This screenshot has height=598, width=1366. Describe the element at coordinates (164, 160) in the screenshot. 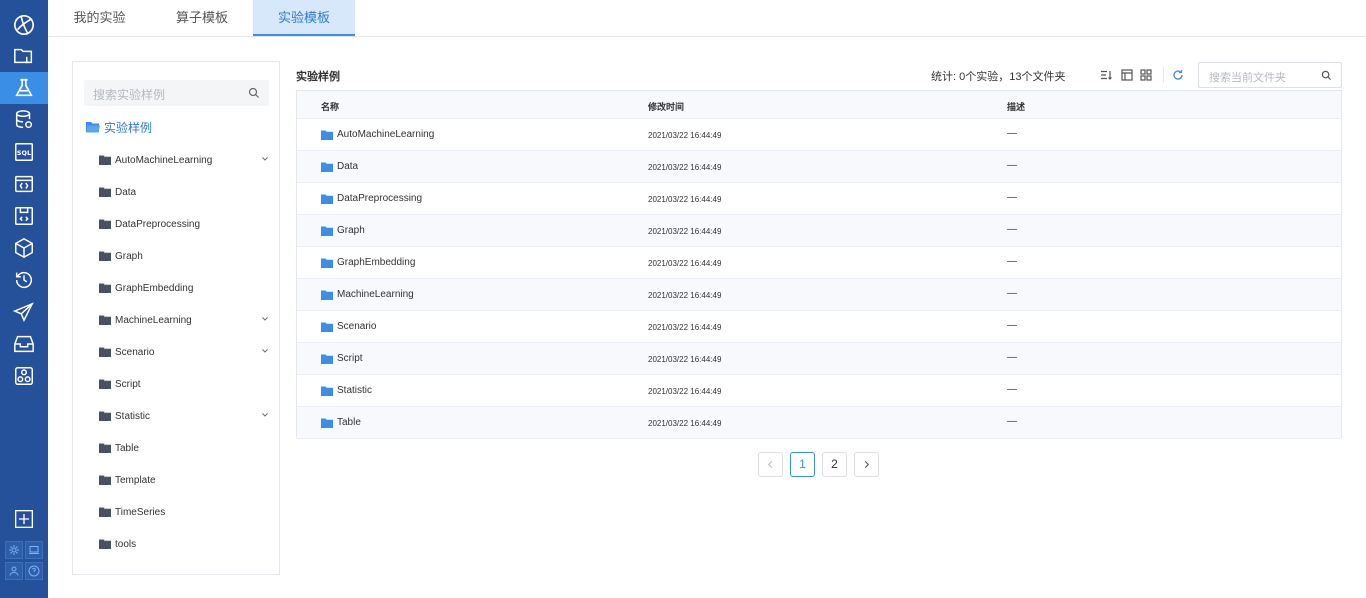

I see `tree-item-label: AutoMachineLearning` at that location.